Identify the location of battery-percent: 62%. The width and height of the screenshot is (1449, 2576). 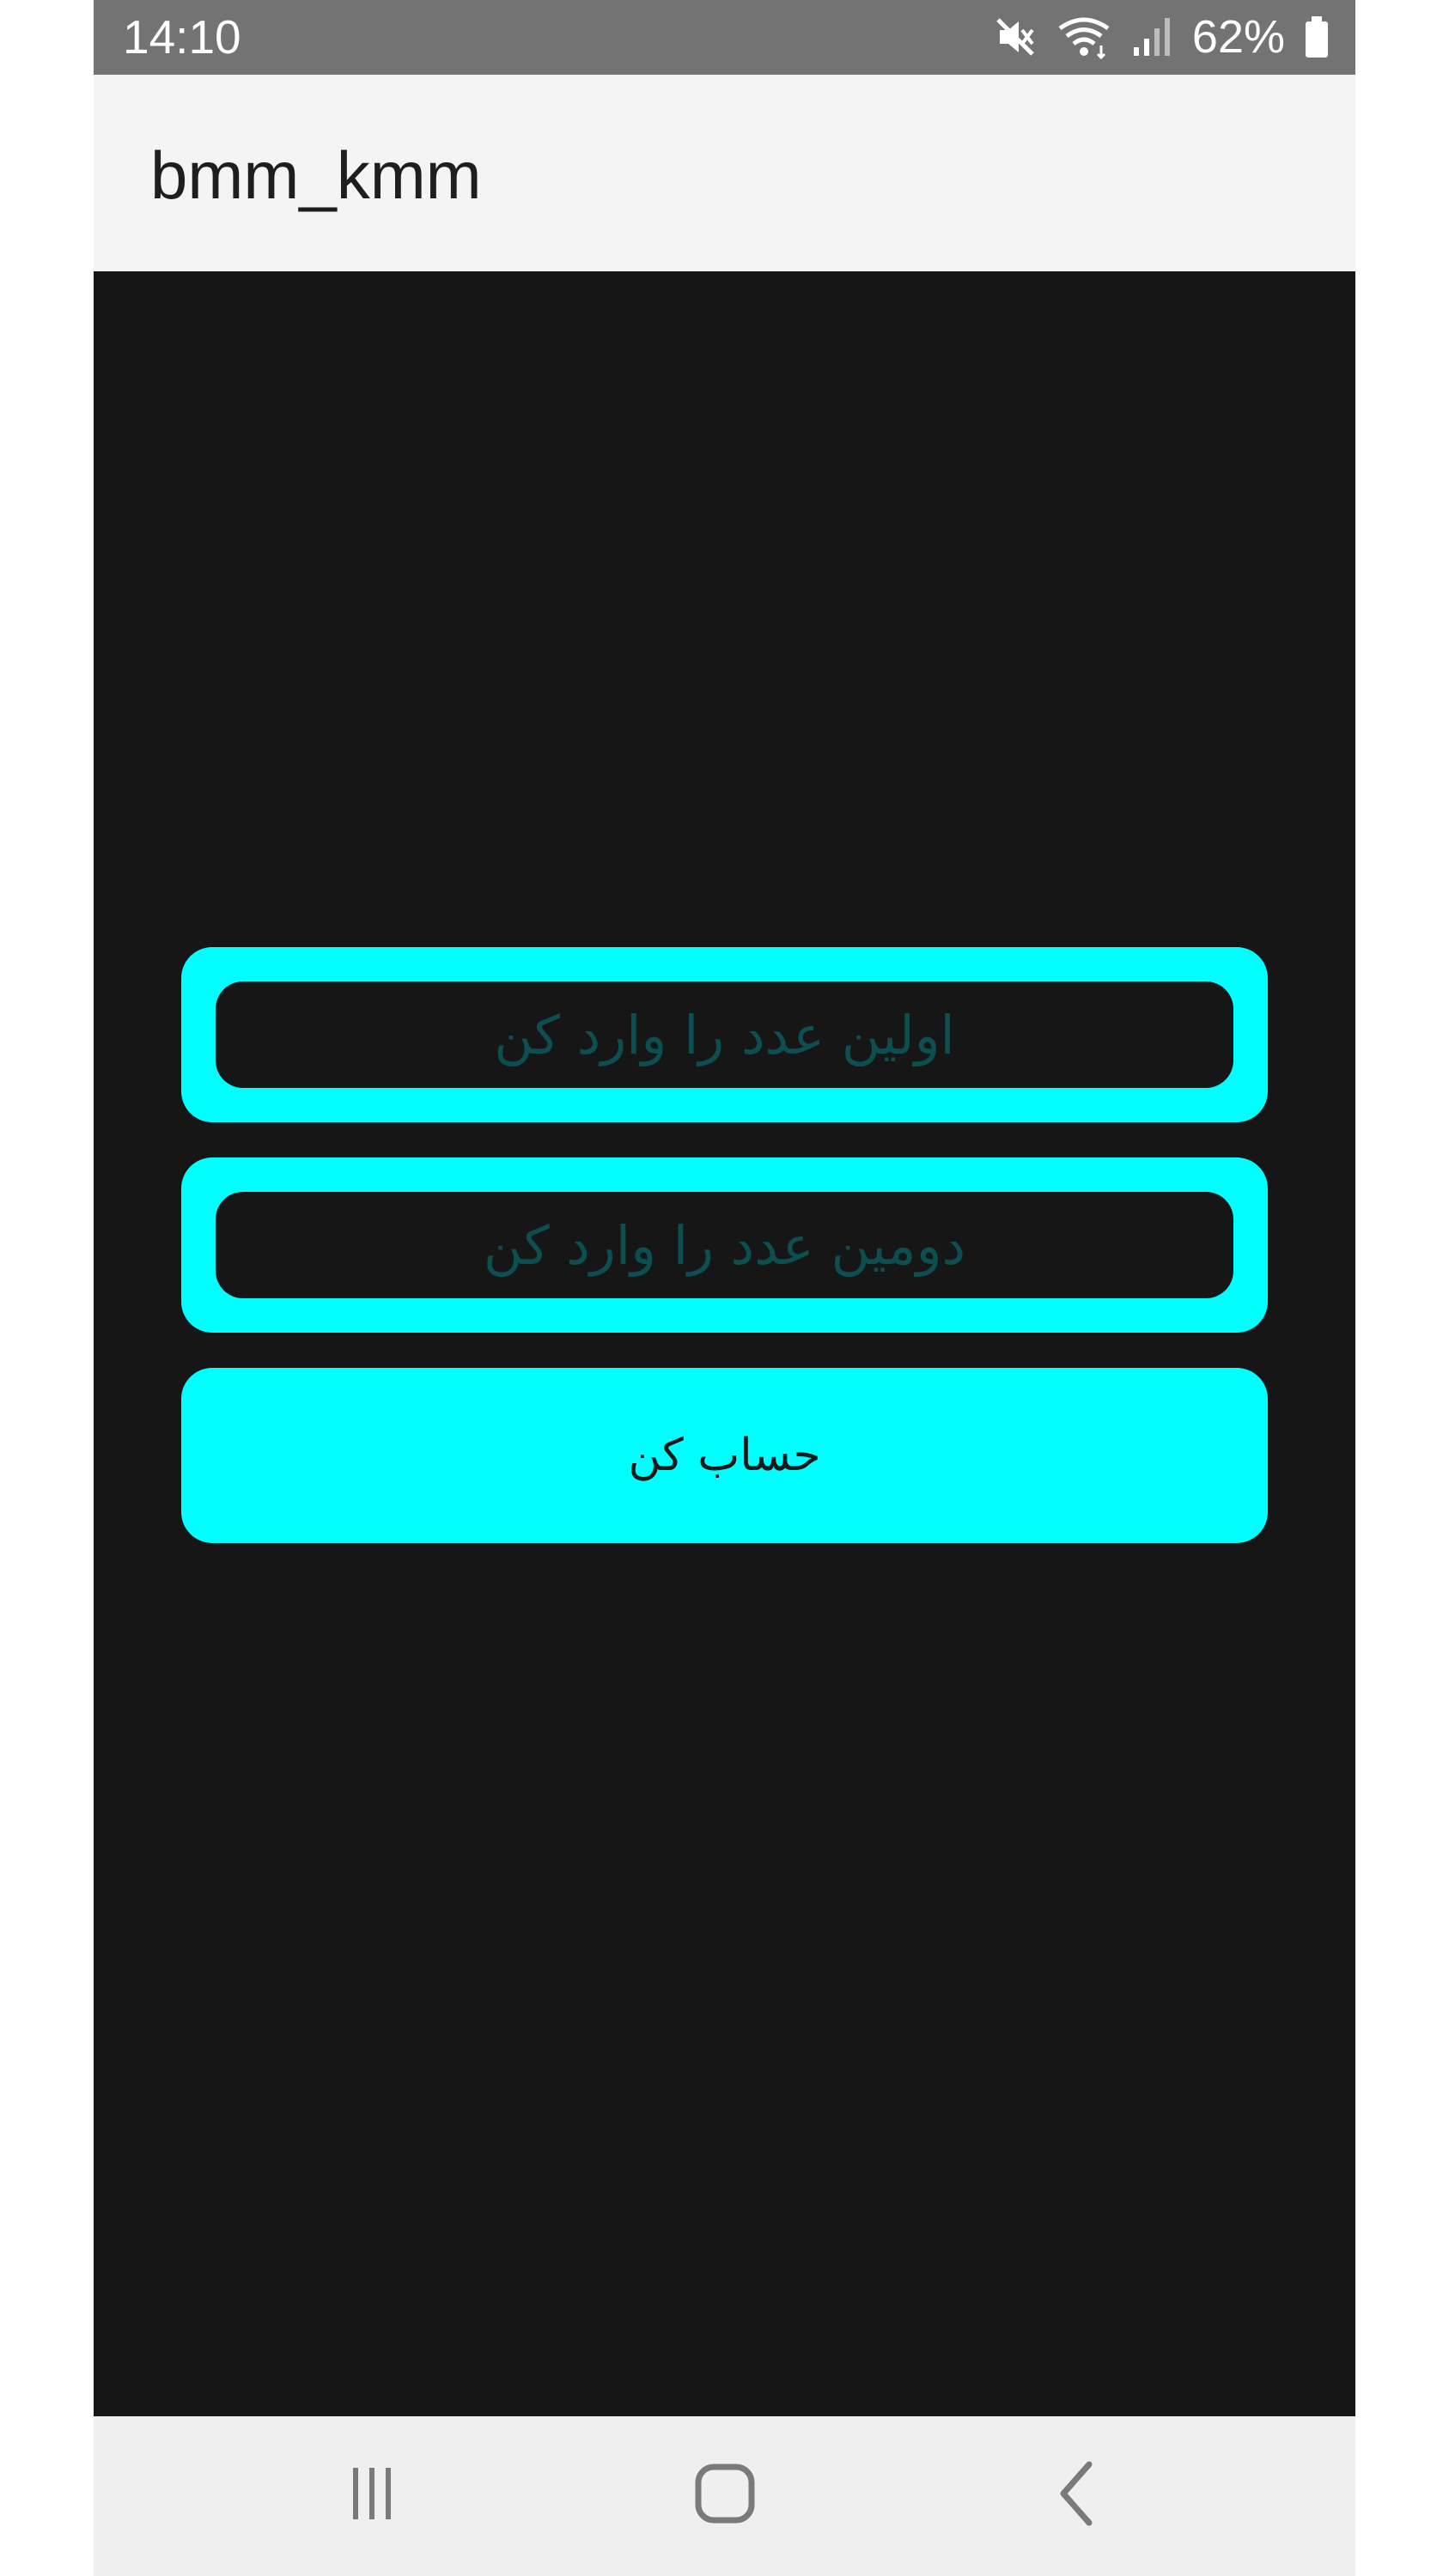
(1238, 37).